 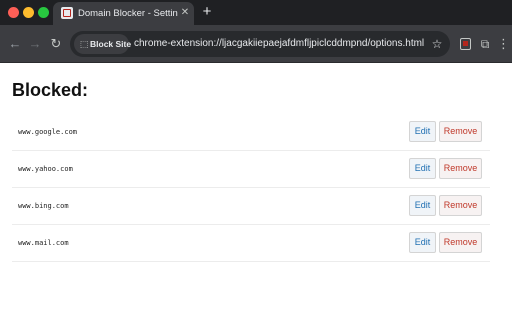 I want to click on bookmark-star-icon: ☆, so click(x=437, y=44).